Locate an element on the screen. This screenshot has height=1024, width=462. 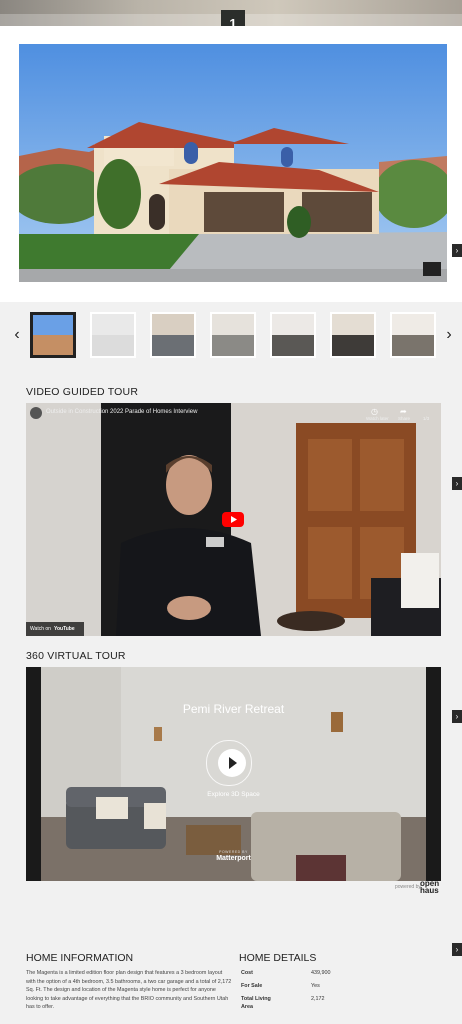
openhaus-powered-label: powered by is located at coordinates (408, 887).